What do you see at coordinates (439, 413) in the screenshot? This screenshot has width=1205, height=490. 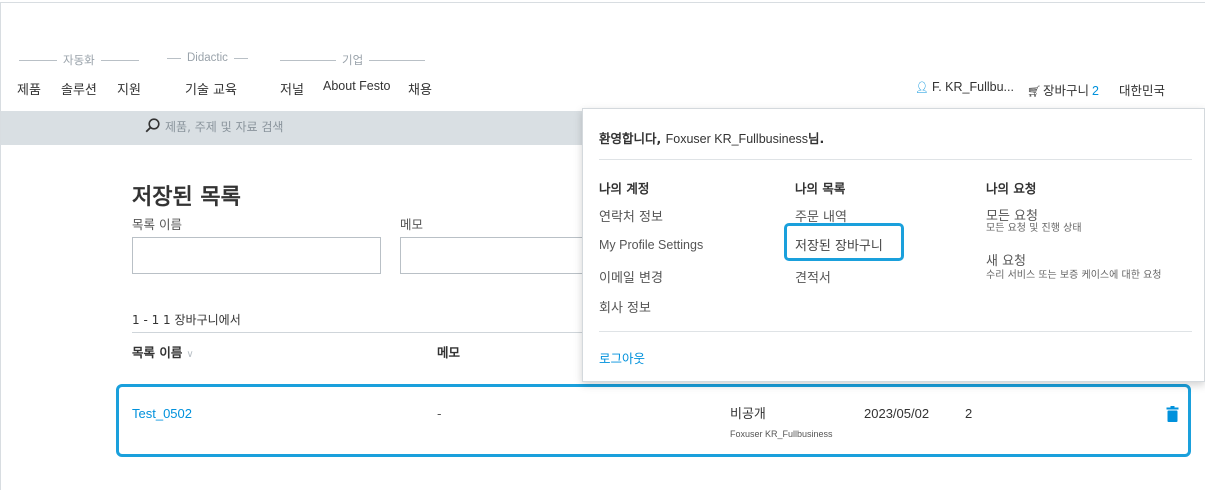 I see `row-memo: -` at bounding box center [439, 413].